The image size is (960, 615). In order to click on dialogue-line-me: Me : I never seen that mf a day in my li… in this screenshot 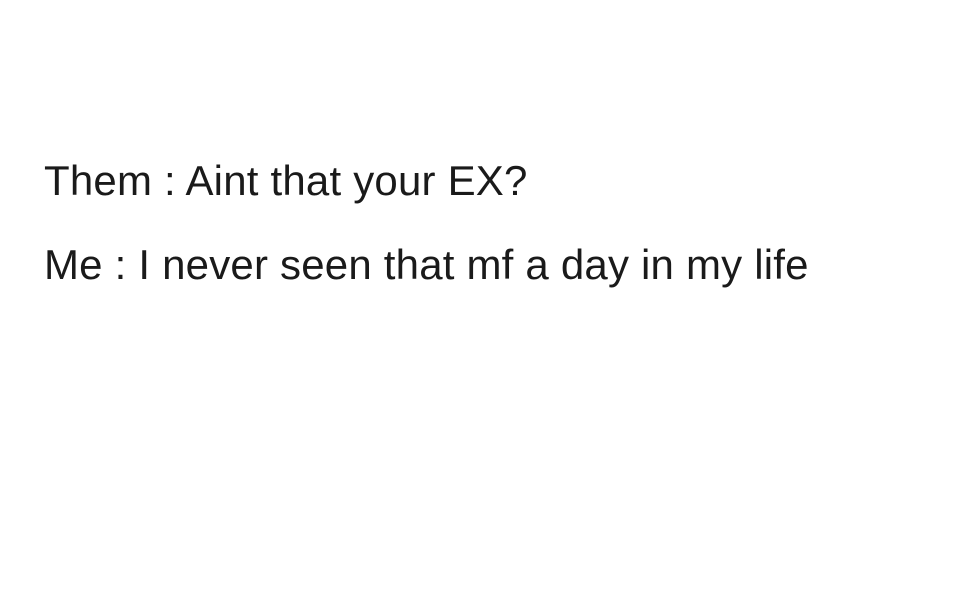, I will do `click(426, 264)`.